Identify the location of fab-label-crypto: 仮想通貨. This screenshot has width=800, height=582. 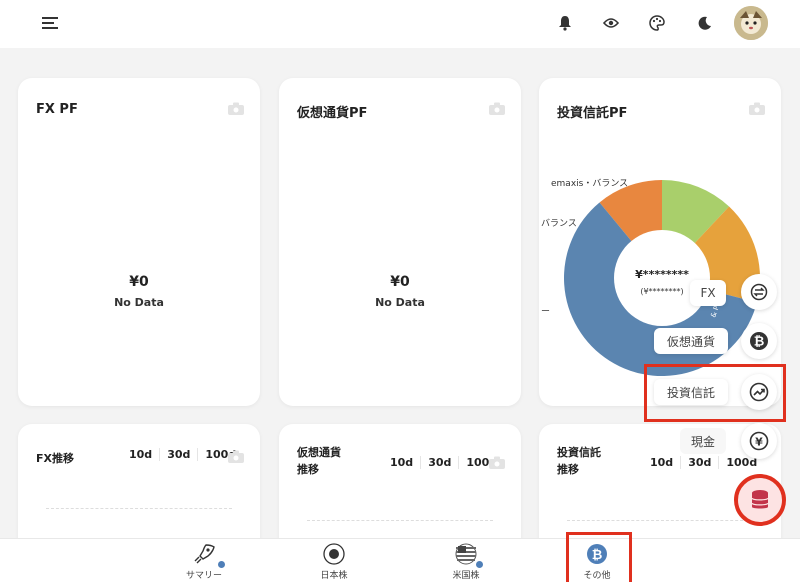
(691, 341).